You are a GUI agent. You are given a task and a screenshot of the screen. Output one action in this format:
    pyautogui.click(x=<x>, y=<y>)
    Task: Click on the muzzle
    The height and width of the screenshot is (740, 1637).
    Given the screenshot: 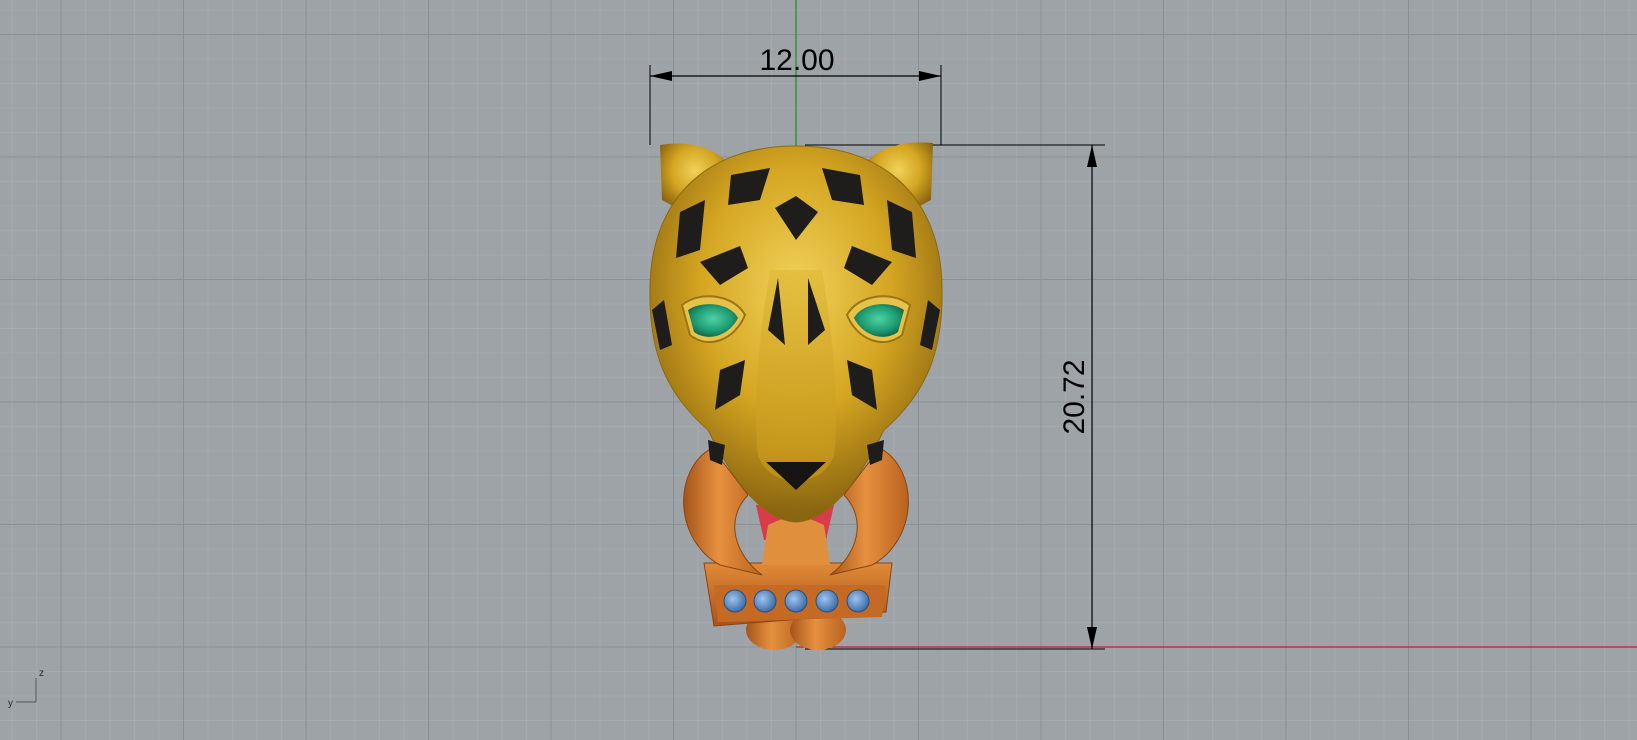 What is the action you would take?
    pyautogui.click(x=796, y=376)
    